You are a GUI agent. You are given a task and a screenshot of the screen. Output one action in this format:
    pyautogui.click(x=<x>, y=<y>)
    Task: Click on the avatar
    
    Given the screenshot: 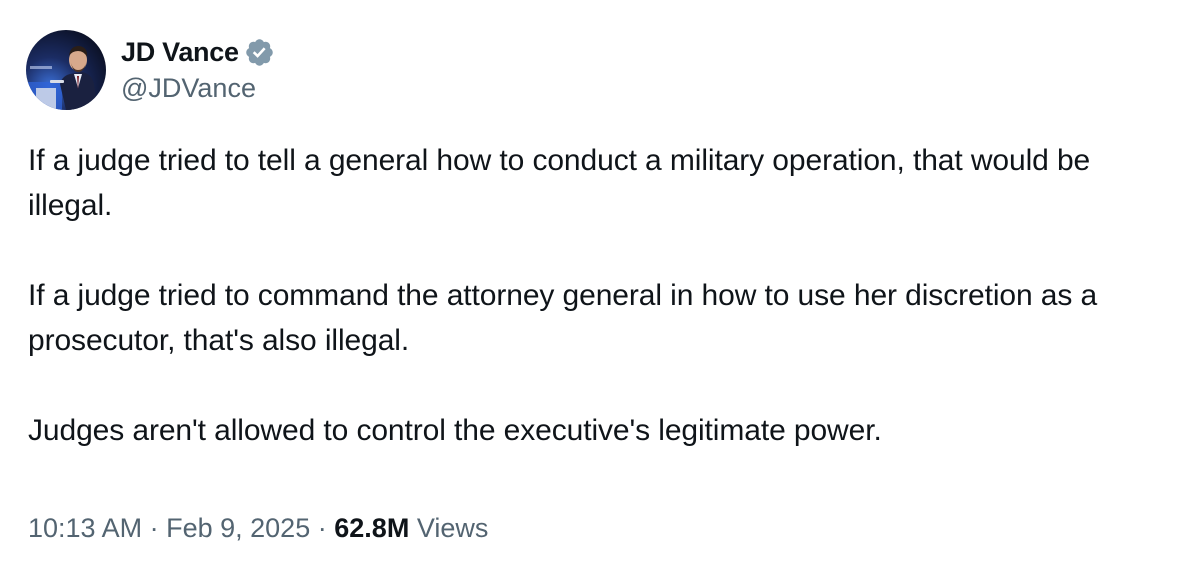 What is the action you would take?
    pyautogui.click(x=66, y=70)
    